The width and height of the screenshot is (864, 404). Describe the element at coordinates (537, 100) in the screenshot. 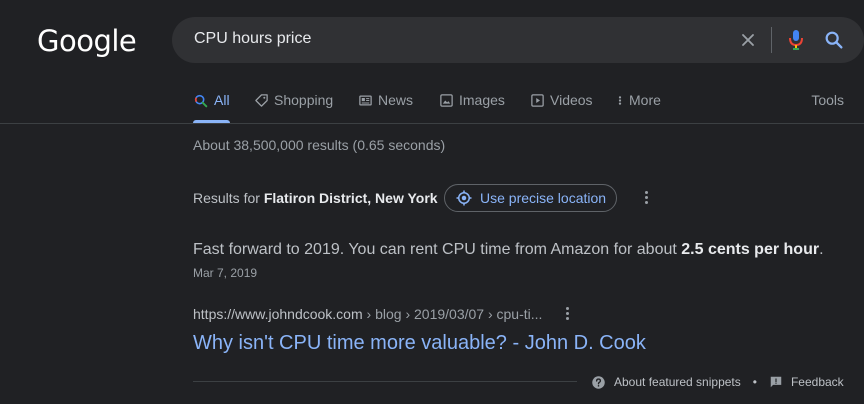

I see `video-icon` at that location.